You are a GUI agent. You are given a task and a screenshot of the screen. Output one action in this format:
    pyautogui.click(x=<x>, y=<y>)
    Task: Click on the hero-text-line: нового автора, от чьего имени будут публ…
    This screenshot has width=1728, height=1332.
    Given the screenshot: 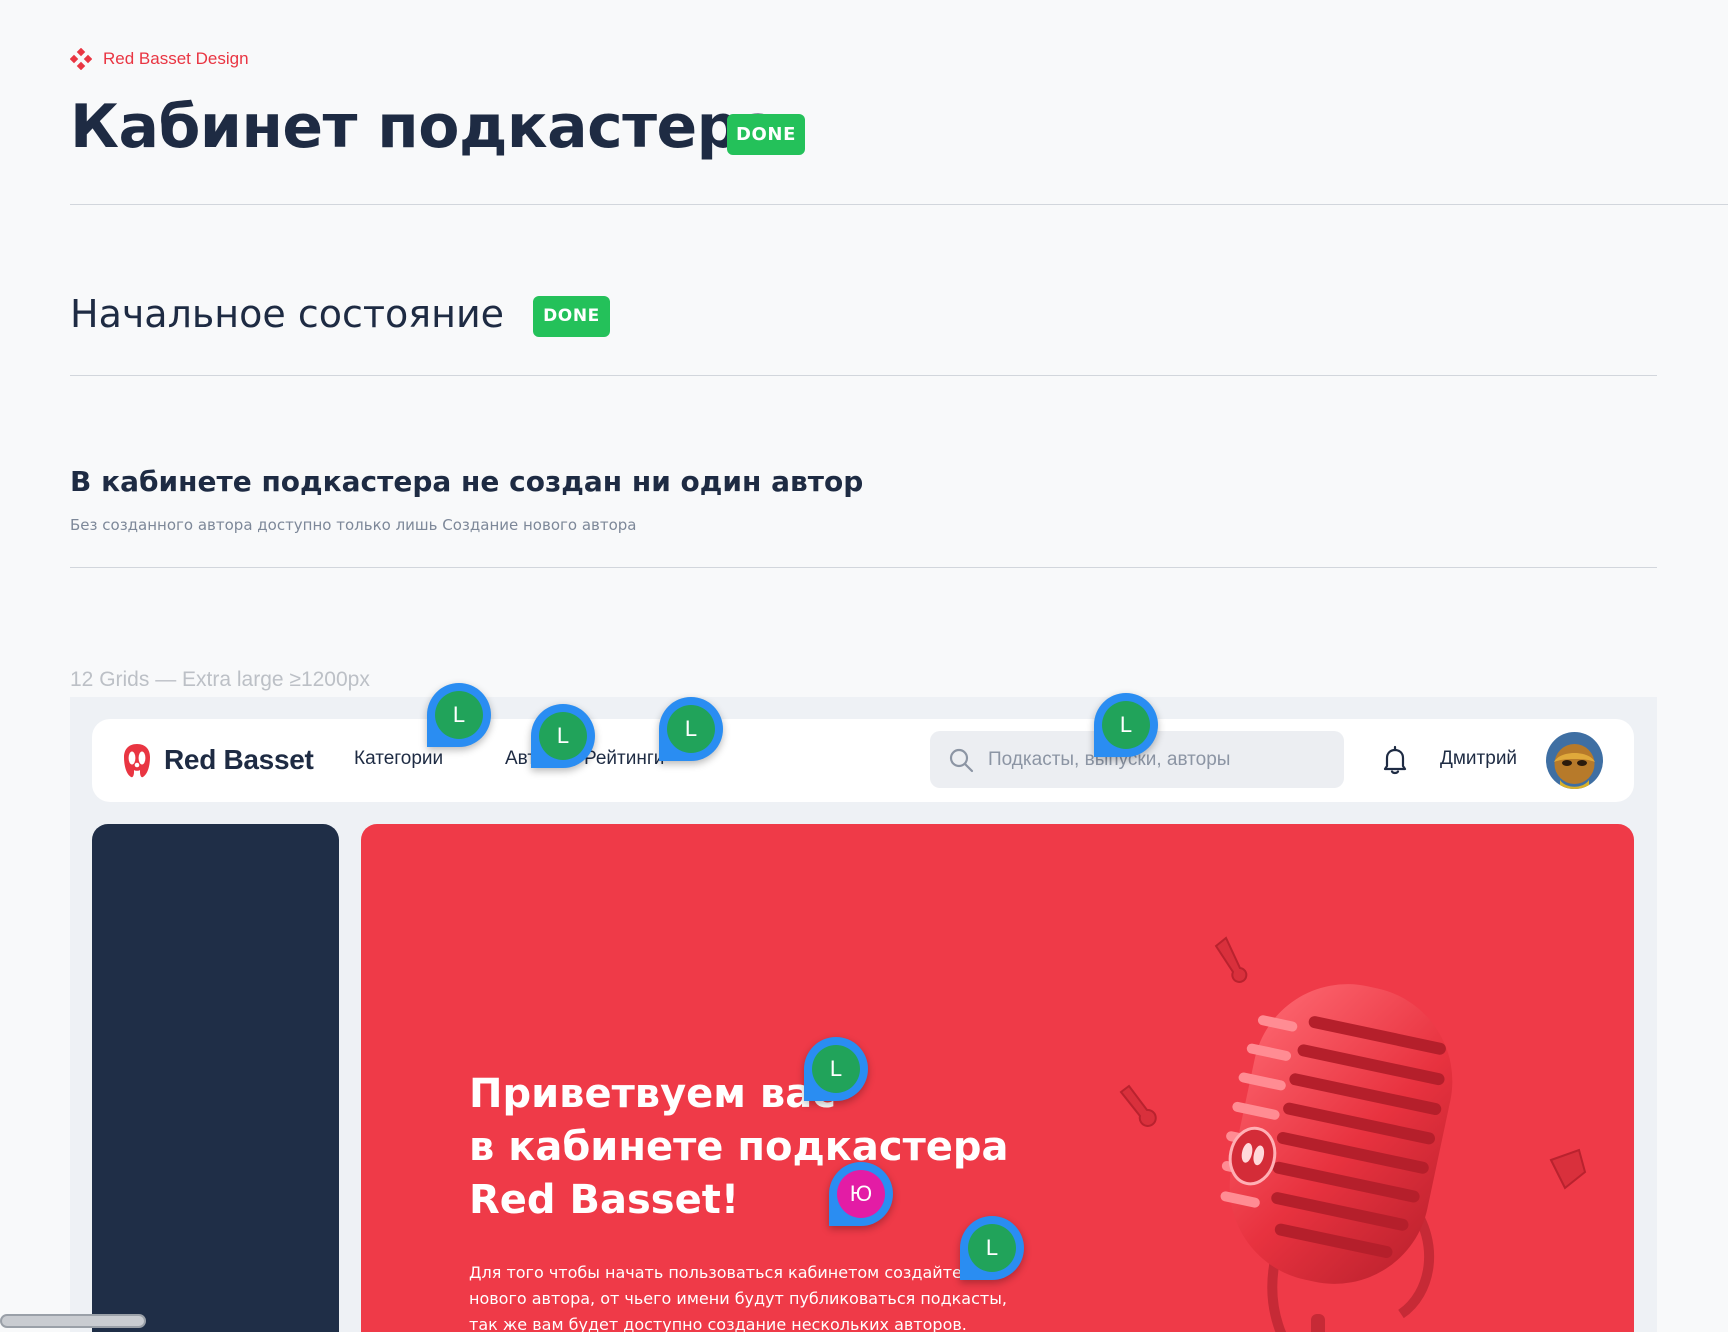 What is the action you would take?
    pyautogui.click(x=738, y=1298)
    